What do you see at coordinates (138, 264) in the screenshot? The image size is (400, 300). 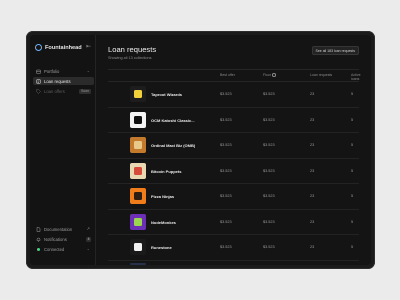 I see `partial-row-thumbnail` at bounding box center [138, 264].